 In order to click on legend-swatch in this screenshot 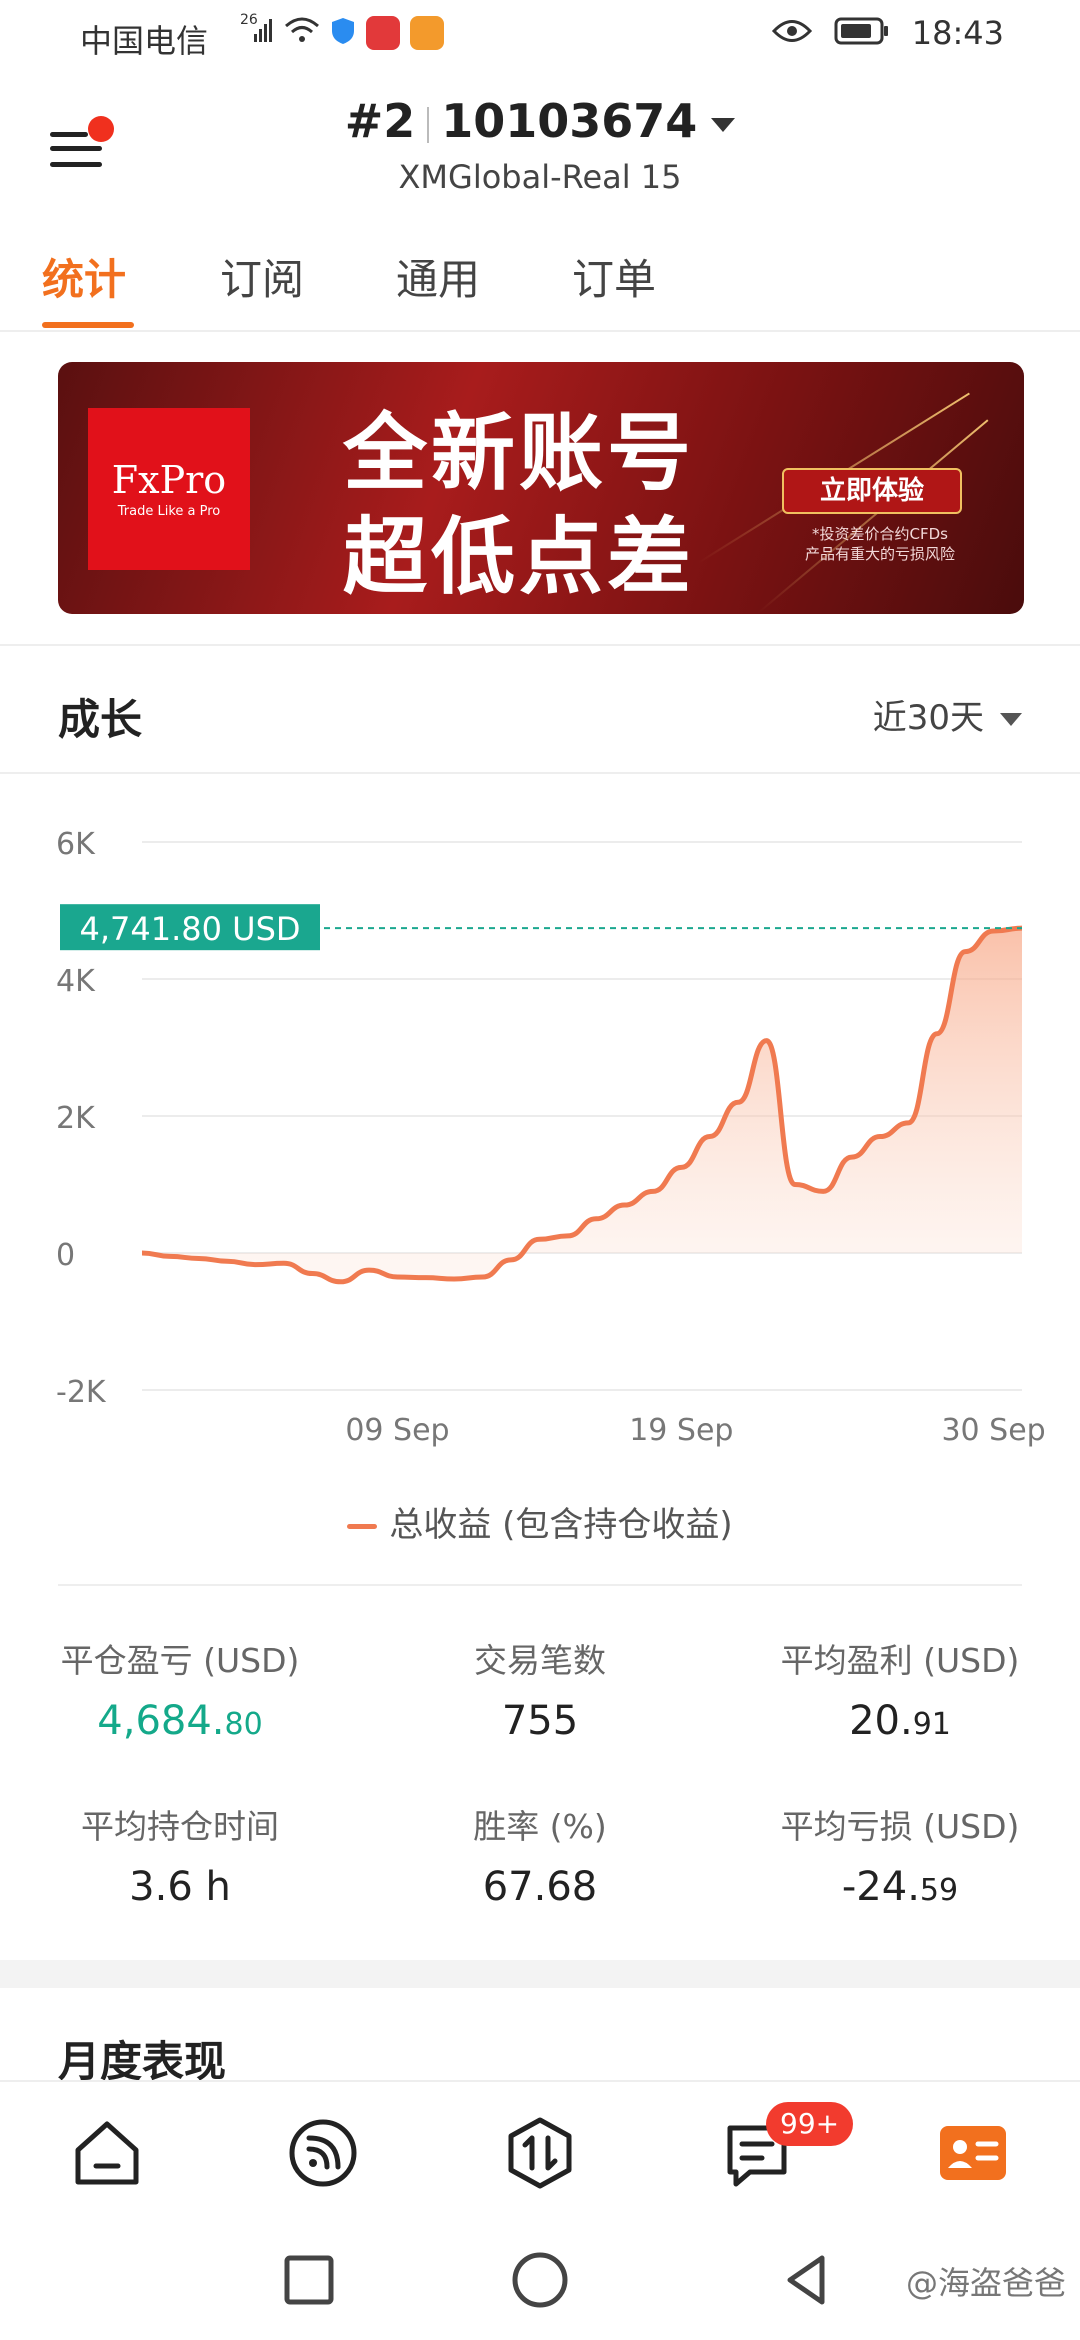, I will do `click(362, 1526)`.